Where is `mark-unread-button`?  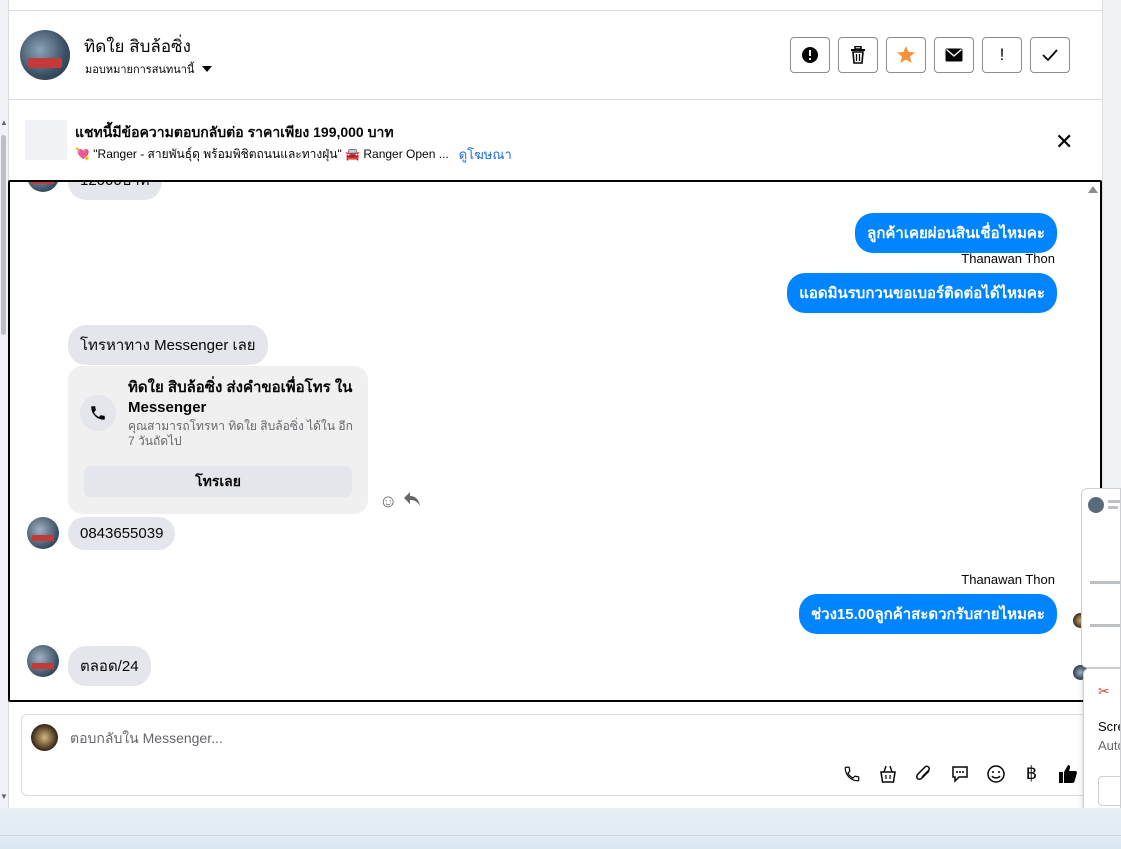
mark-unread-button is located at coordinates (954, 55).